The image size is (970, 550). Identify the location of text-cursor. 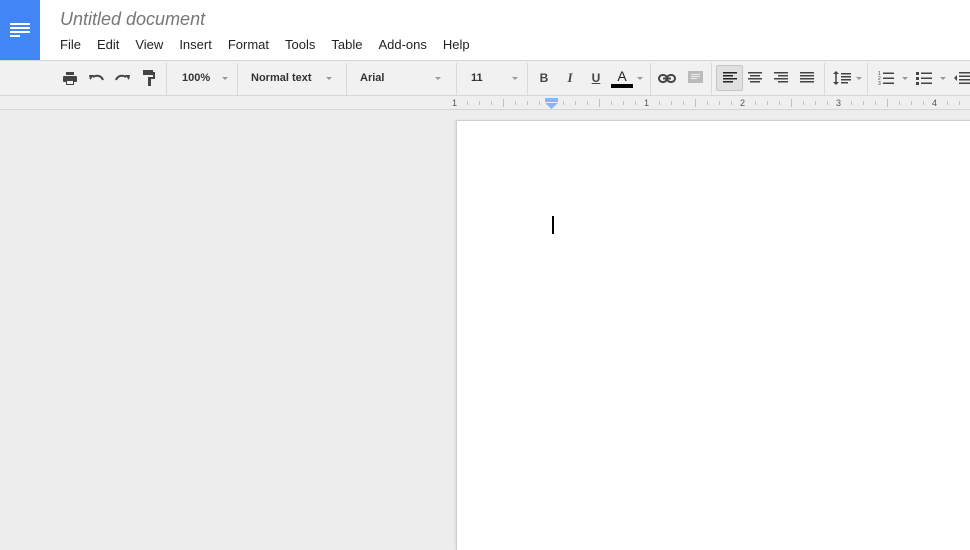
(553, 225).